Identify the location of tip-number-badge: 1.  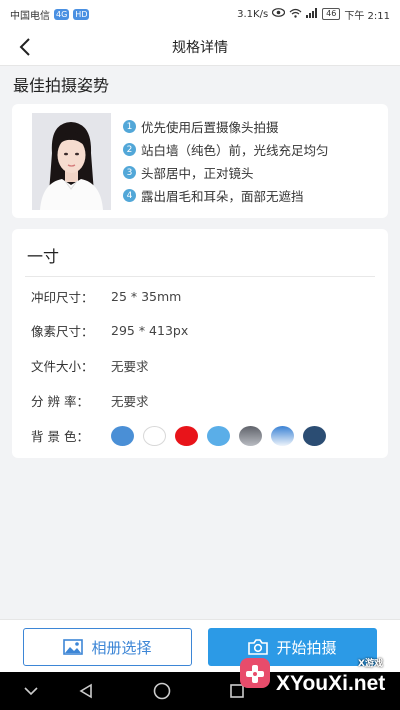
(129, 126).